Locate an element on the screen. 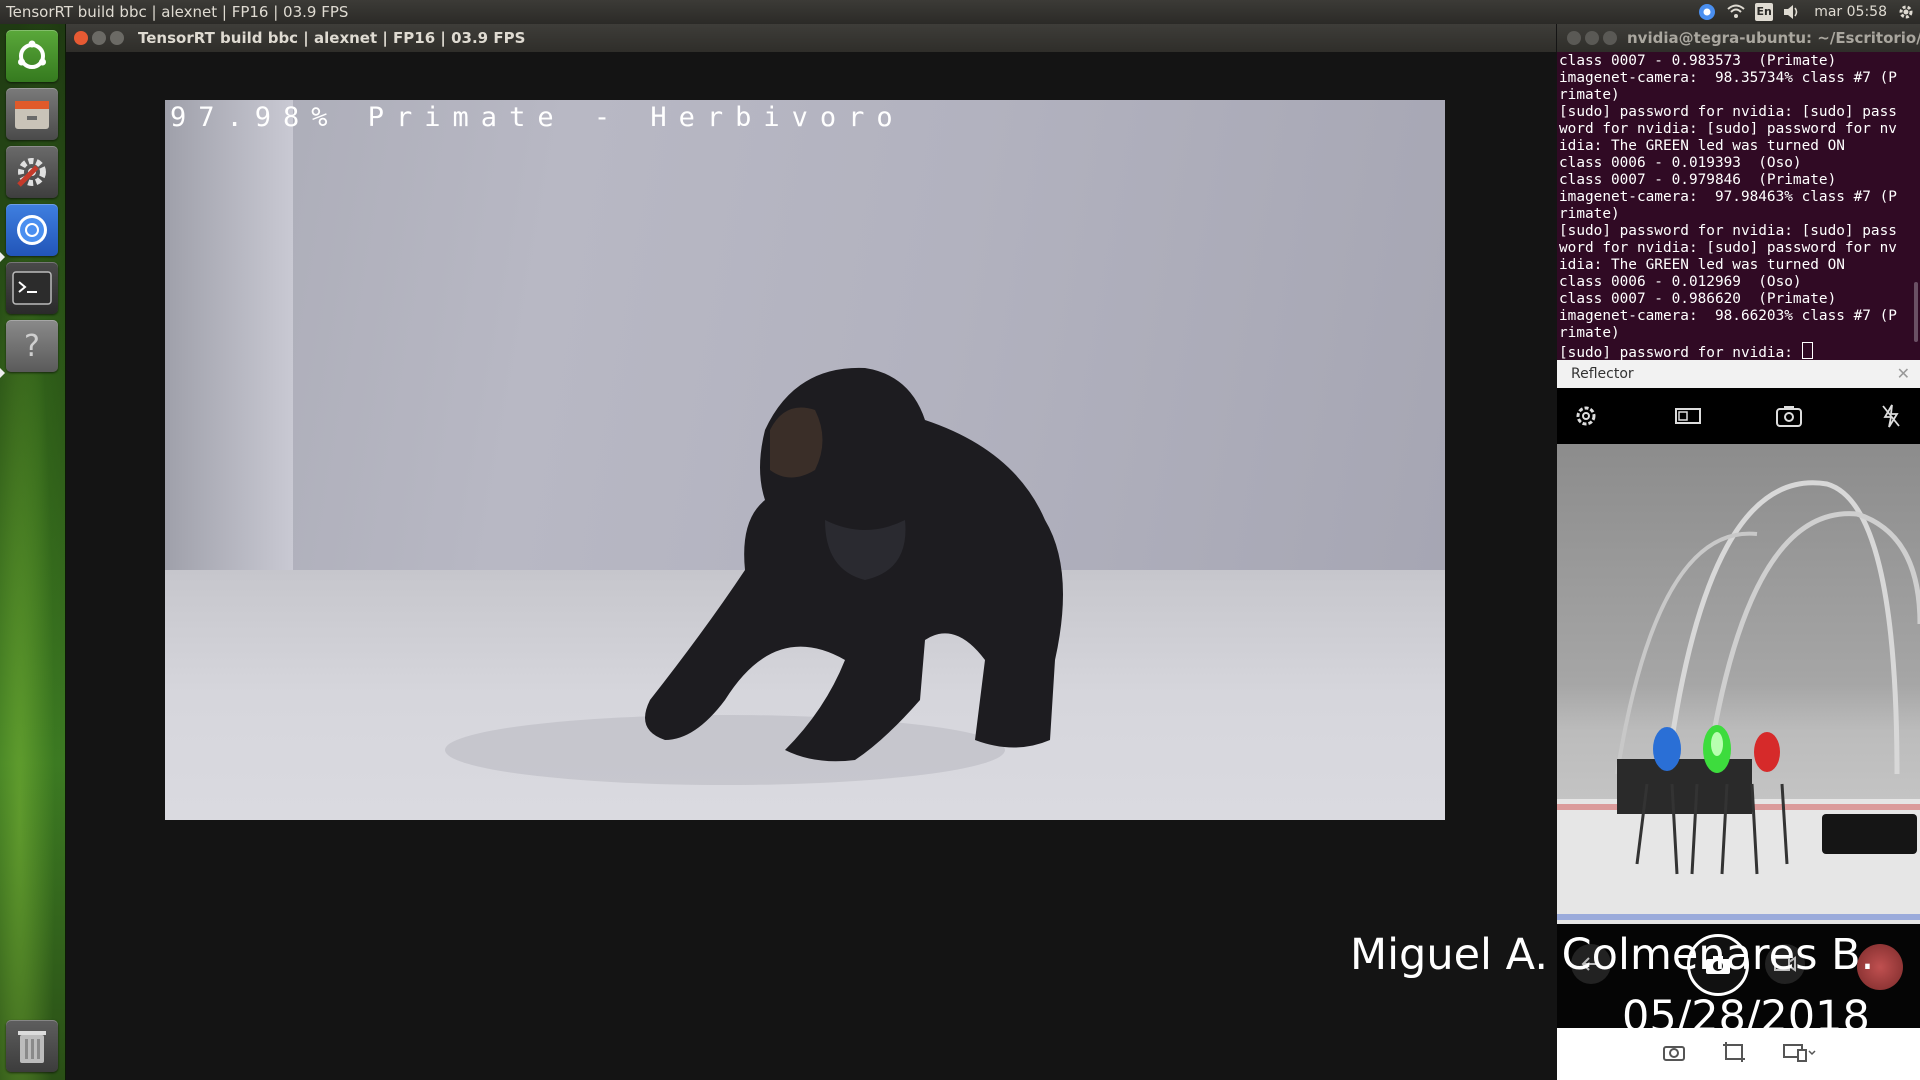 Image resolution: width=1920 pixels, height=1080 pixels. launcher: ? is located at coordinates (33, 552).